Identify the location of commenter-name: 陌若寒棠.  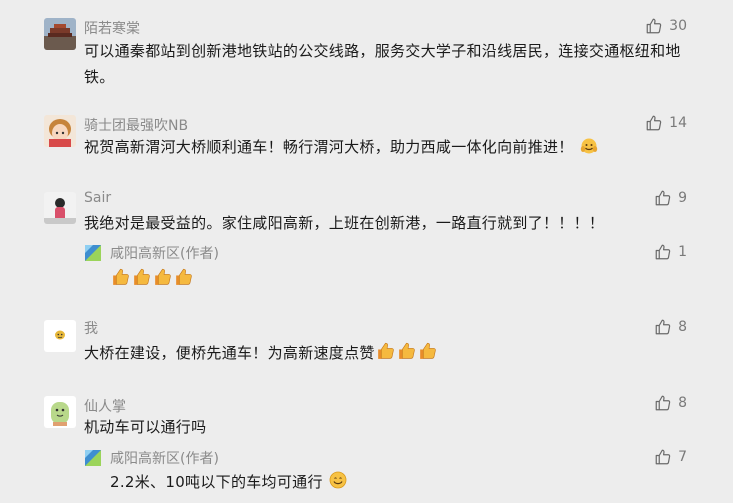
(112, 28).